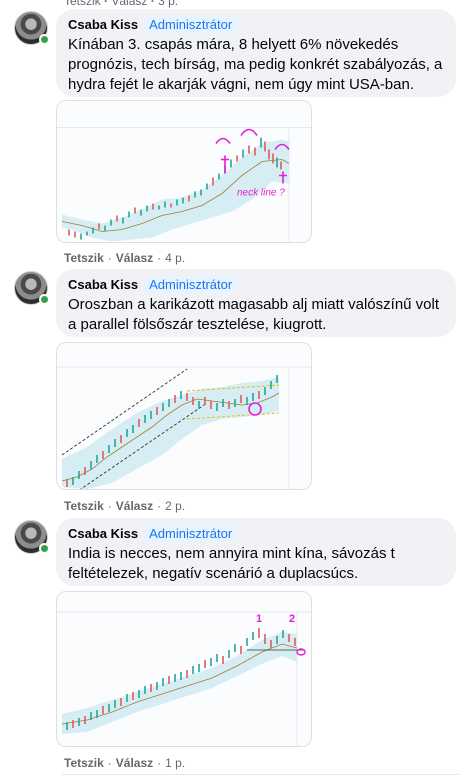  What do you see at coordinates (261, 774) in the screenshot?
I see `divider` at bounding box center [261, 774].